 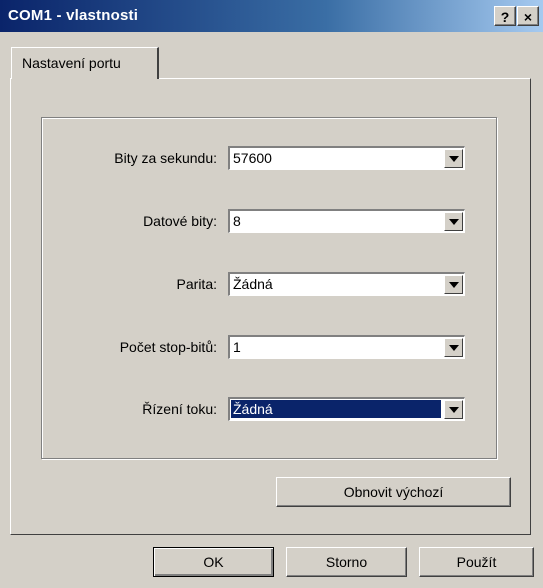 What do you see at coordinates (346, 409) in the screenshot?
I see `flow-control-select: Žádná` at bounding box center [346, 409].